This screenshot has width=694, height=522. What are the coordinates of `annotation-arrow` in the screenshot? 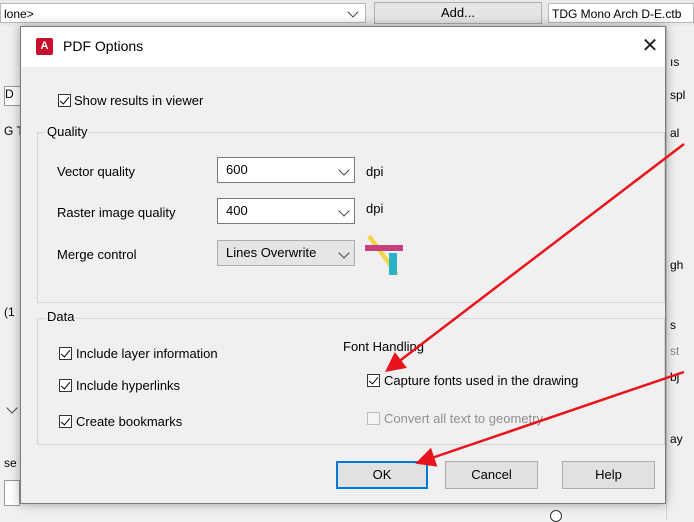 It's located at (550, 418).